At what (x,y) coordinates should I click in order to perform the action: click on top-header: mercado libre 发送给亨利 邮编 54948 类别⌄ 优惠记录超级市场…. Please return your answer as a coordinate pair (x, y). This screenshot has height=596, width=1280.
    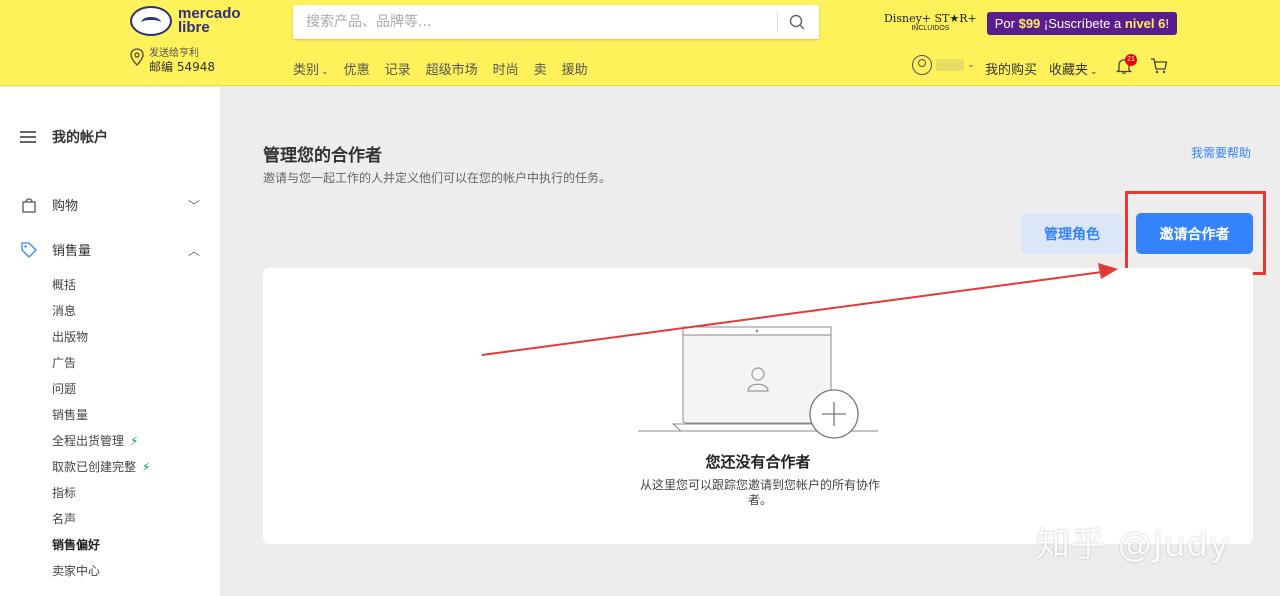
    Looking at the image, I should click on (640, 43).